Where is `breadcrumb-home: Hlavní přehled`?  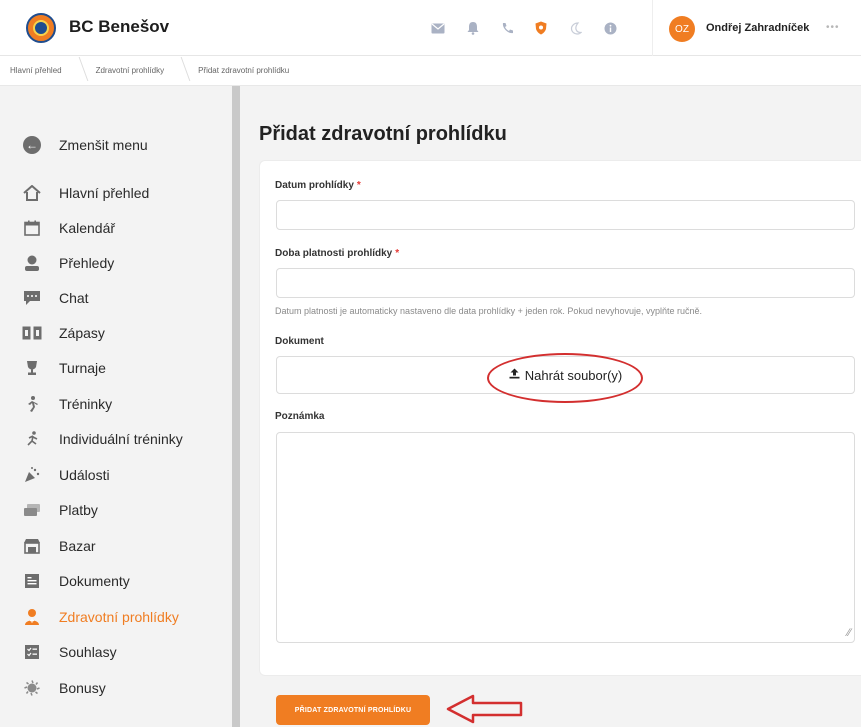 breadcrumb-home: Hlavní přehled is located at coordinates (47, 70).